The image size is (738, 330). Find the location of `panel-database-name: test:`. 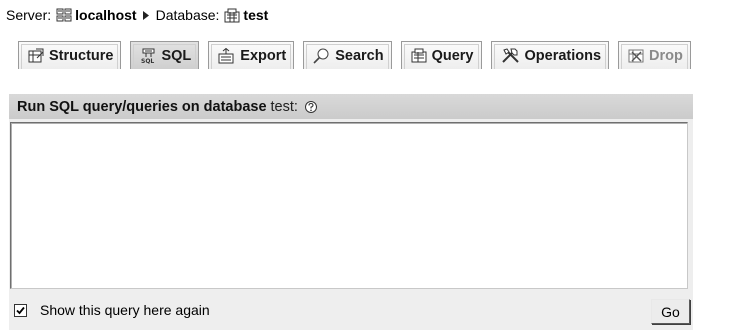

panel-database-name: test: is located at coordinates (284, 106).